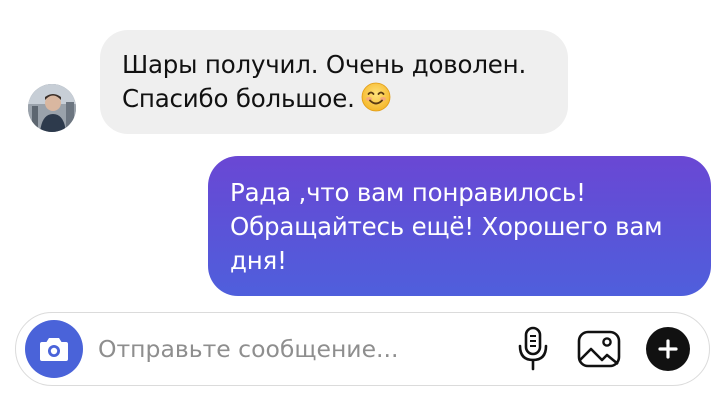 Image resolution: width=725 pixels, height=400 pixels. Describe the element at coordinates (324, 64) in the screenshot. I see `incoming-message-line: Шары получил. Очень доволен.` at that location.